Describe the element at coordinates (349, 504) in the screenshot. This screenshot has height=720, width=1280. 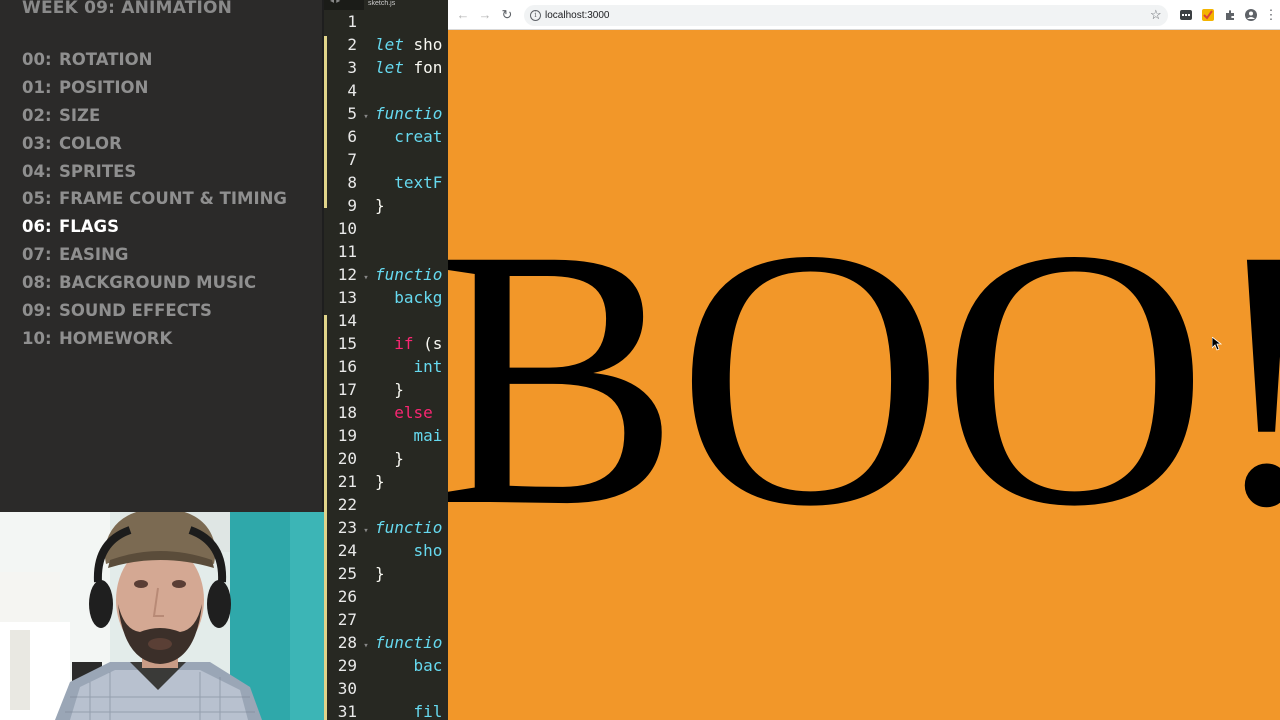
I see `code-line: 22` at that location.